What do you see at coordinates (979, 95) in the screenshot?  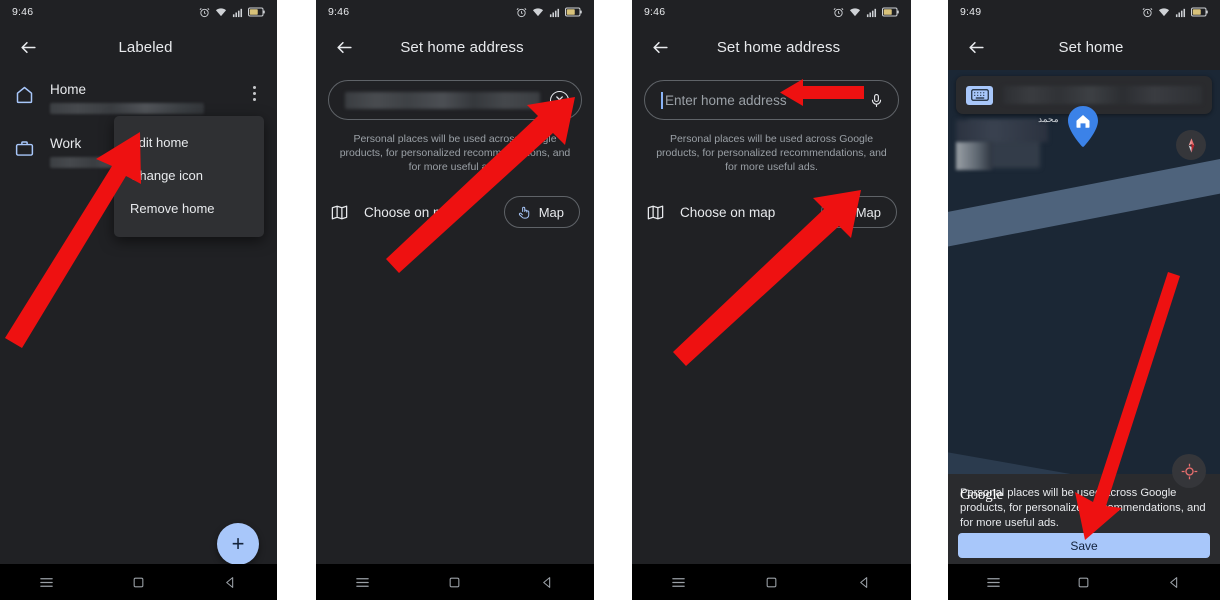 I see `keyboard-icon` at bounding box center [979, 95].